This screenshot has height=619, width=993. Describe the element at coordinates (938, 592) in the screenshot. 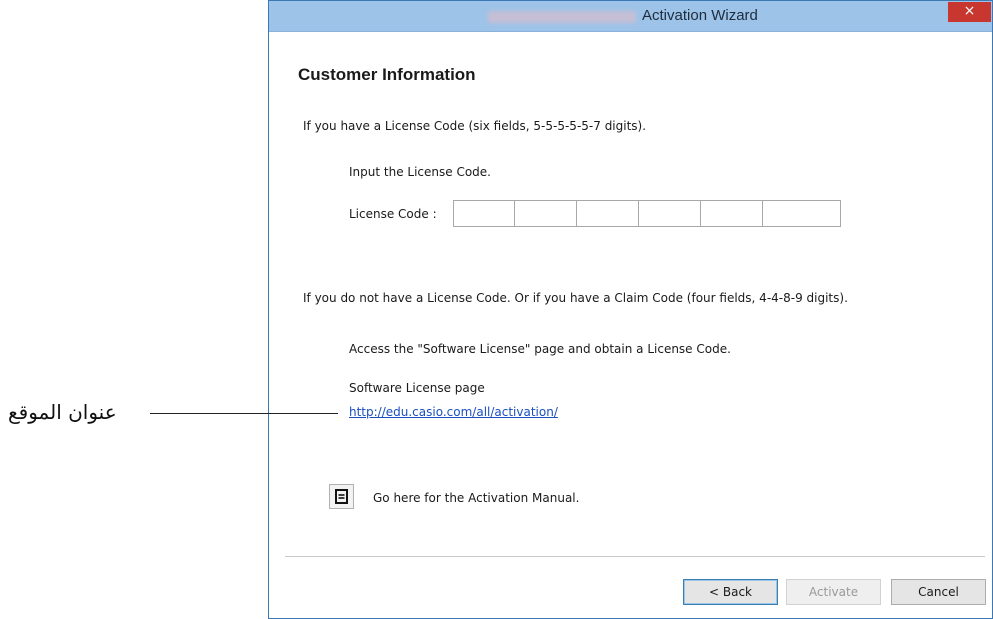

I see `cancel-button: Cancel` at that location.